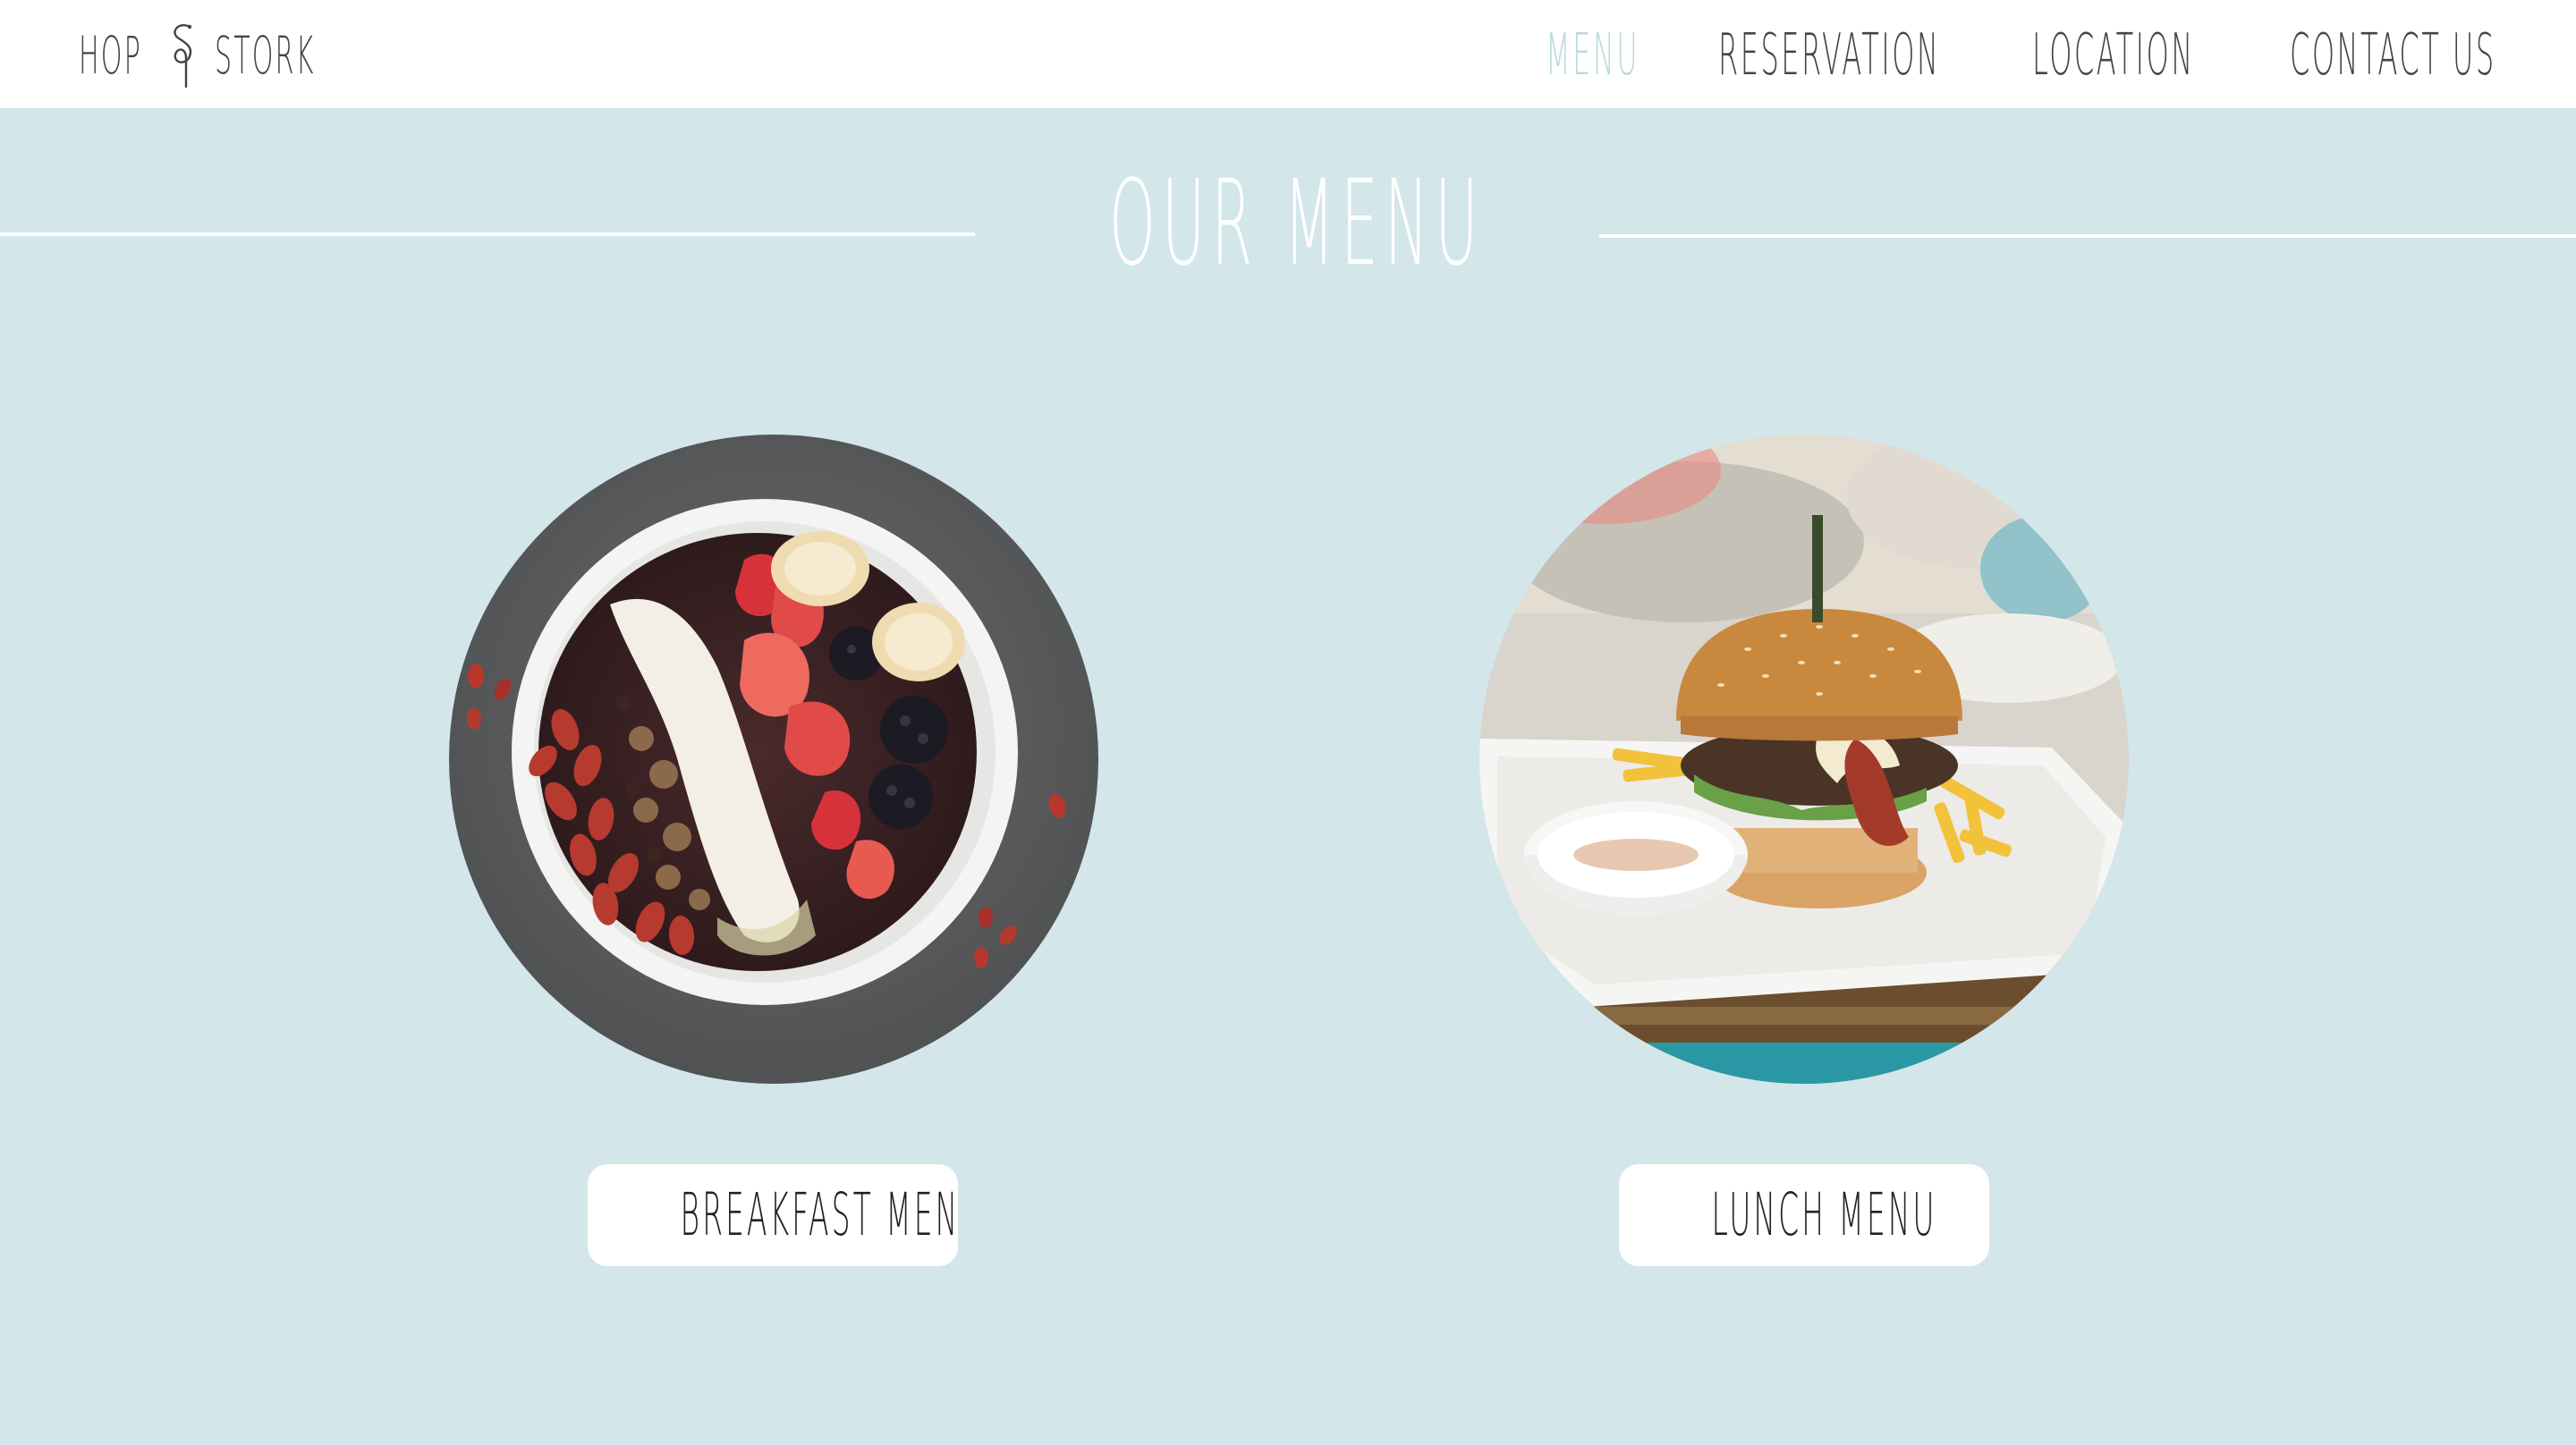 The image size is (2576, 1445). Describe the element at coordinates (2113, 55) in the screenshot. I see `nav-item-location: LOCATION` at that location.